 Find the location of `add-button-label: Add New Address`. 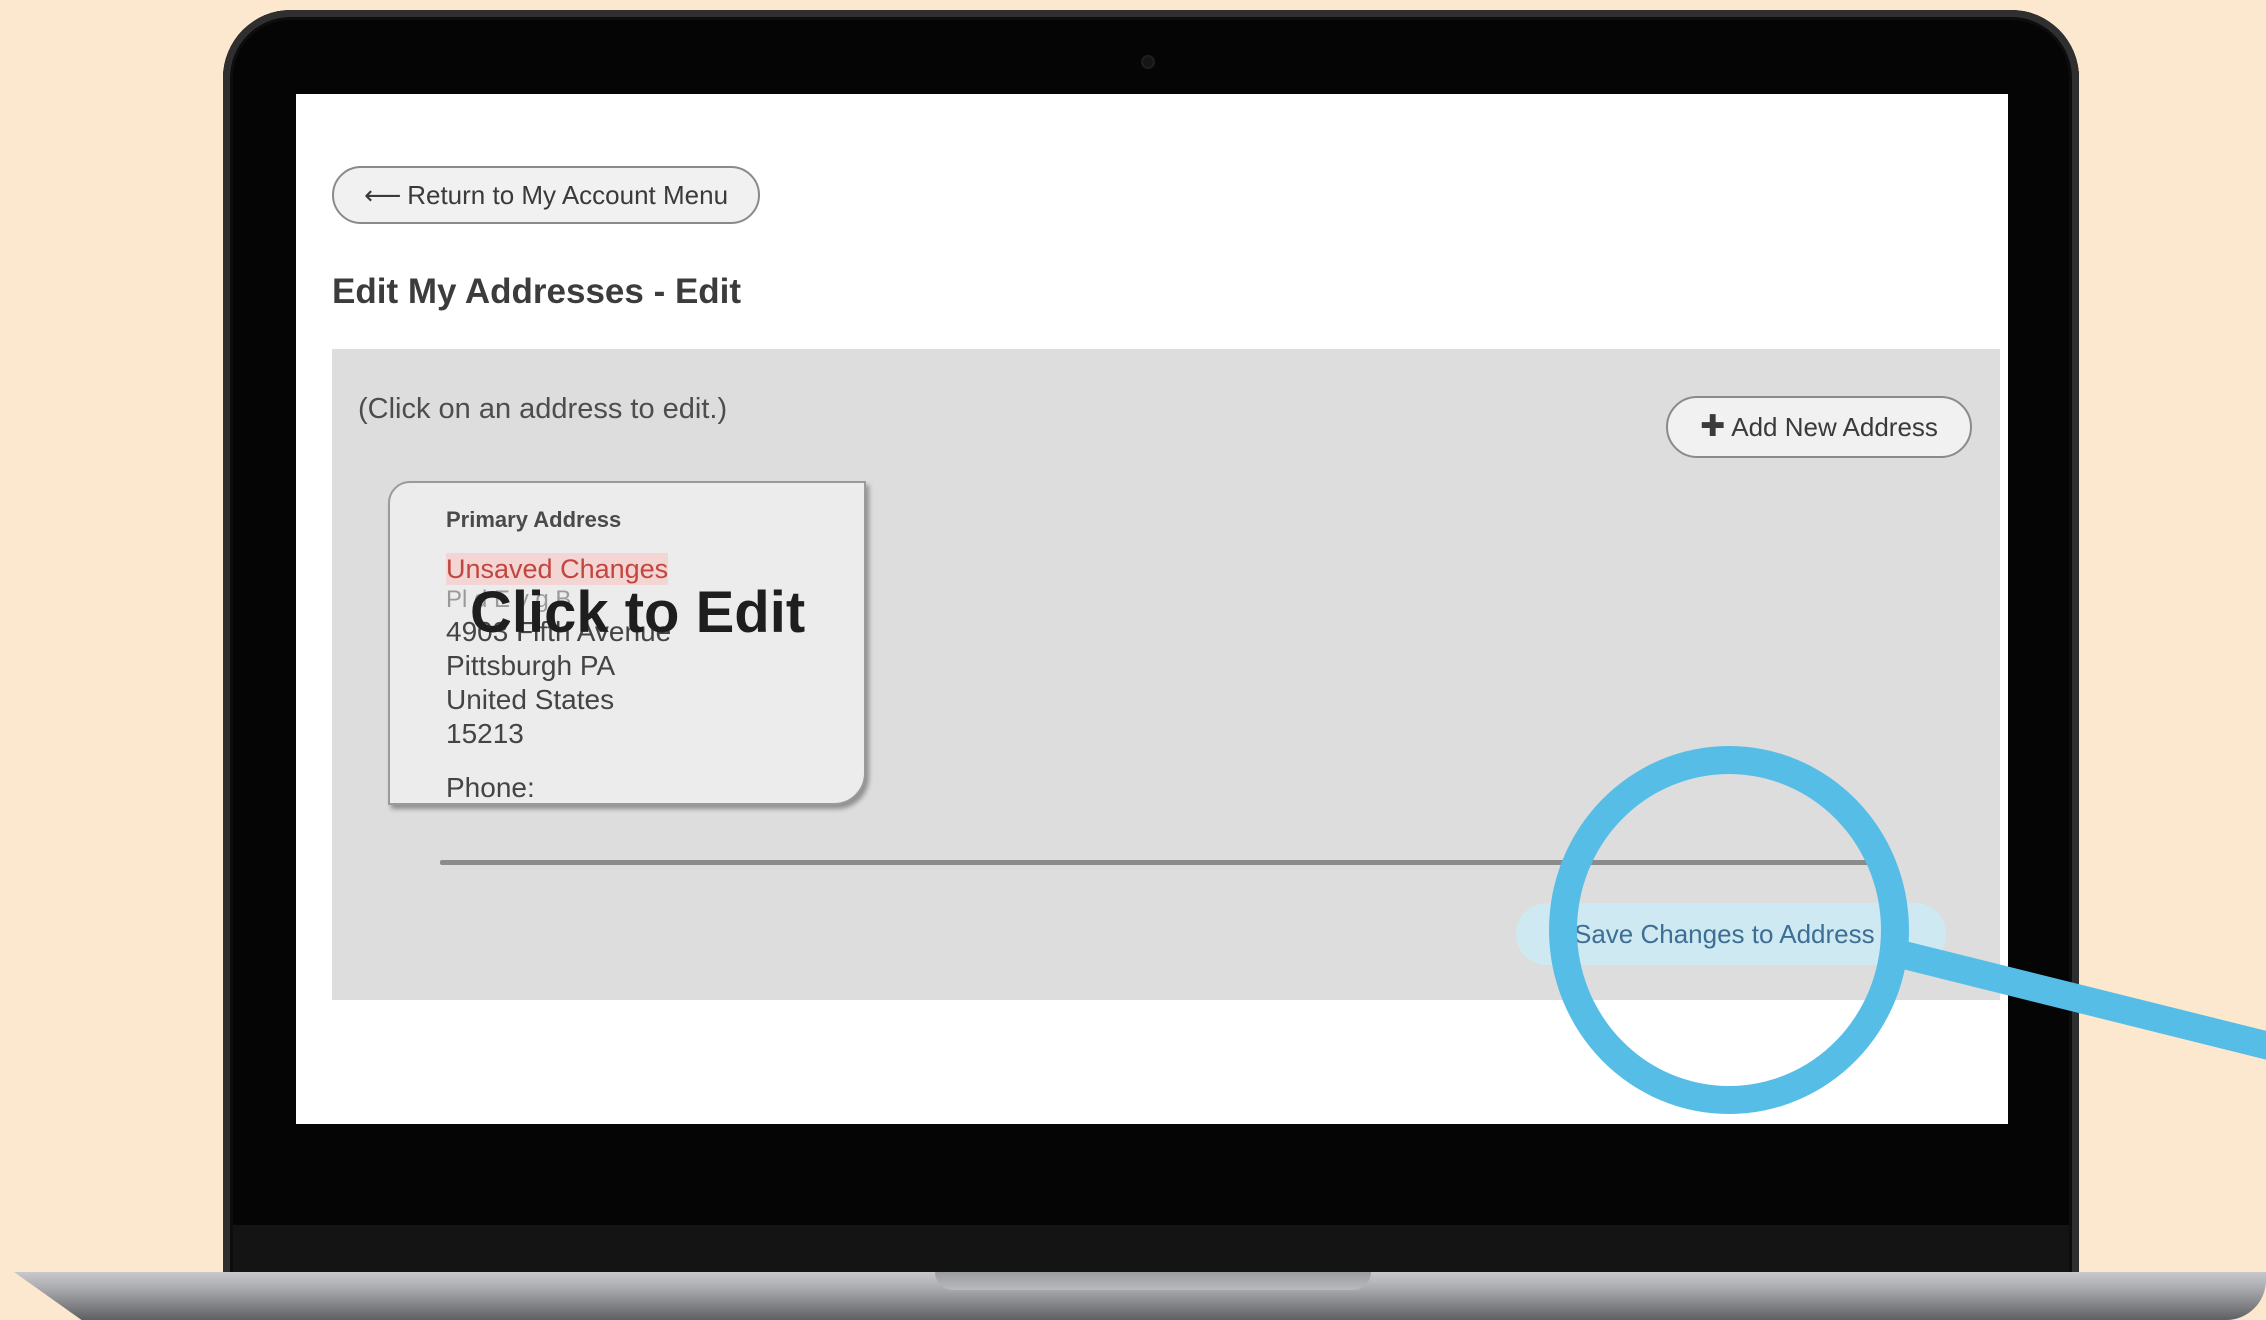

add-button-label: Add New Address is located at coordinates (1834, 426).